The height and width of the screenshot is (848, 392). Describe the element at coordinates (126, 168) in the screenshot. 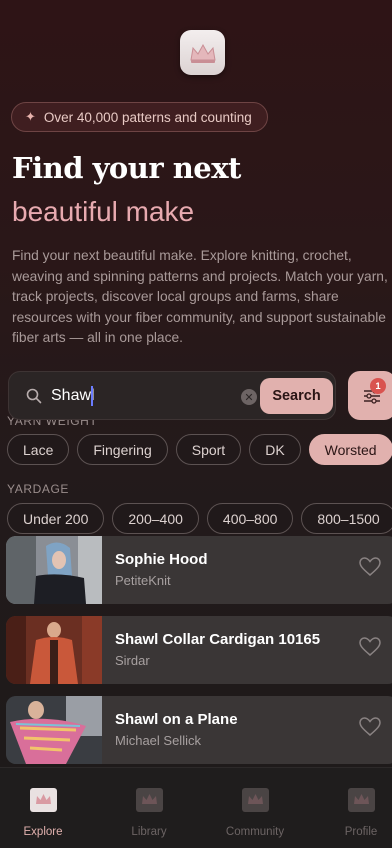

I see `hero-title: Find your next` at that location.